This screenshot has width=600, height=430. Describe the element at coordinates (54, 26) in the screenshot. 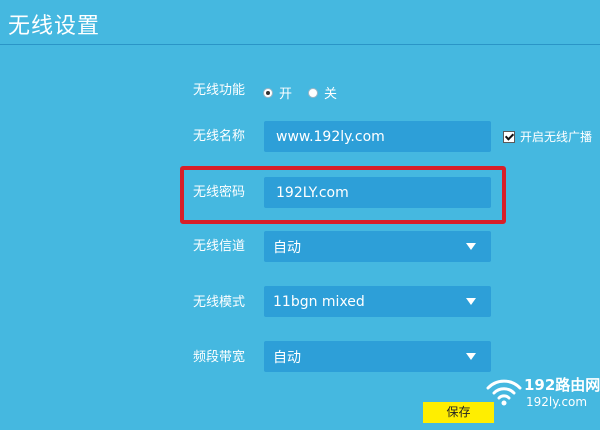

I see `page-title: 无线设置` at that location.